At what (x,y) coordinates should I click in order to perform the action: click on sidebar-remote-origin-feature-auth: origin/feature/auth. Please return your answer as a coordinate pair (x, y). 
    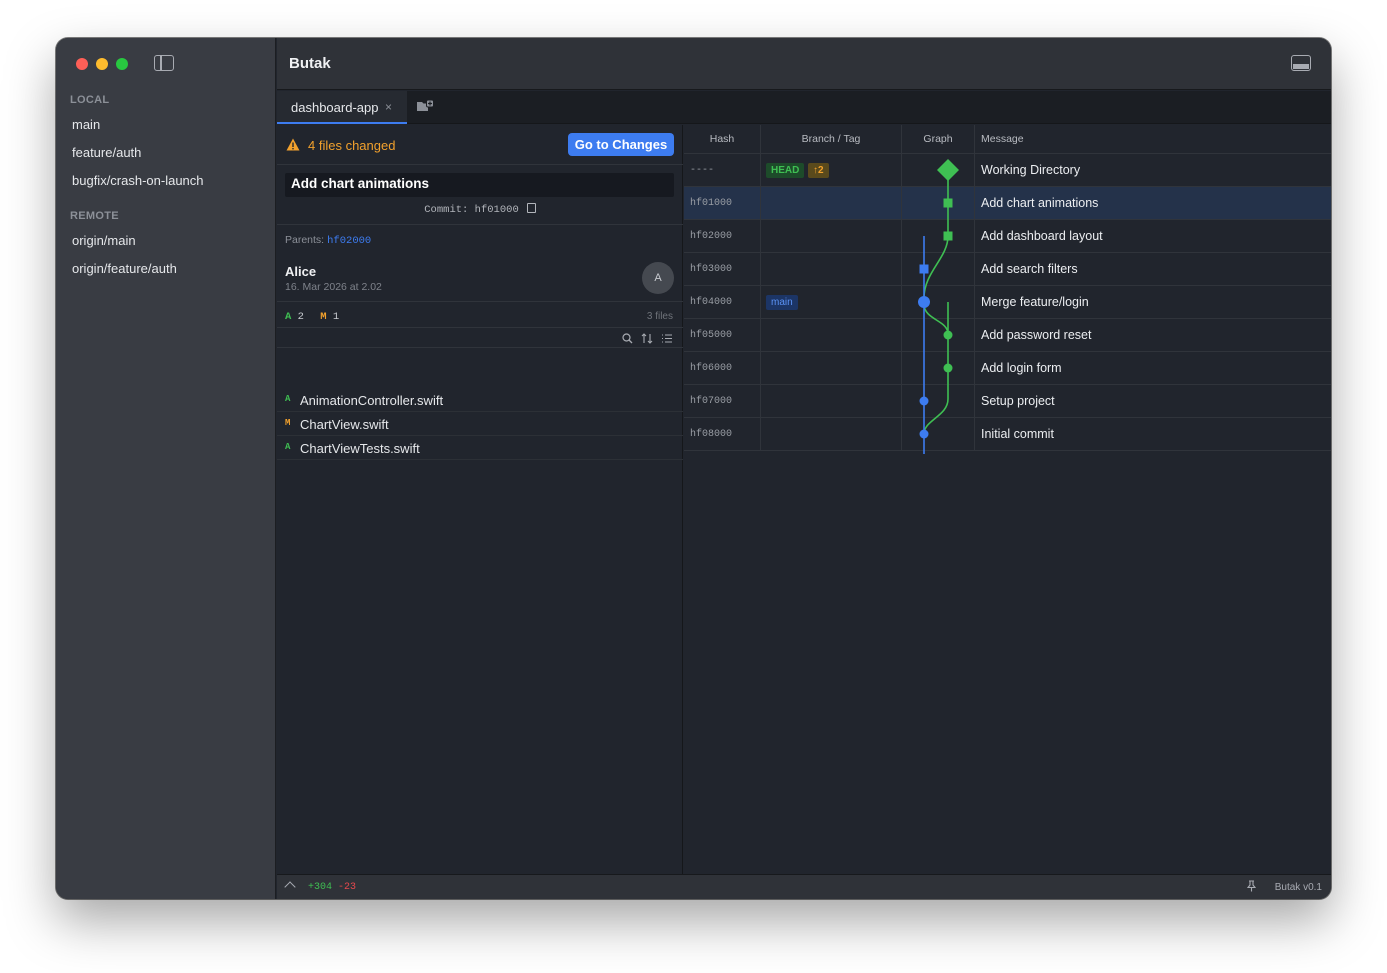
    Looking at the image, I should click on (124, 268).